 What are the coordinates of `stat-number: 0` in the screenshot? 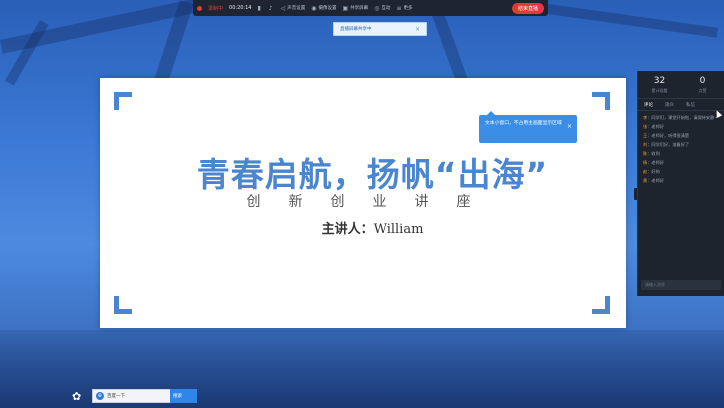 It's located at (702, 81).